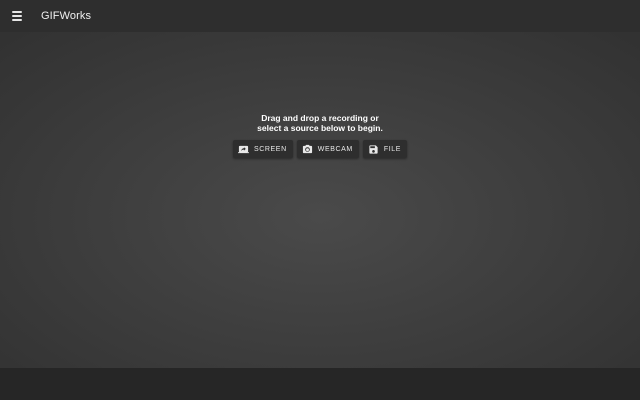 This screenshot has height=400, width=640. I want to click on screen-share-icon, so click(243, 149).